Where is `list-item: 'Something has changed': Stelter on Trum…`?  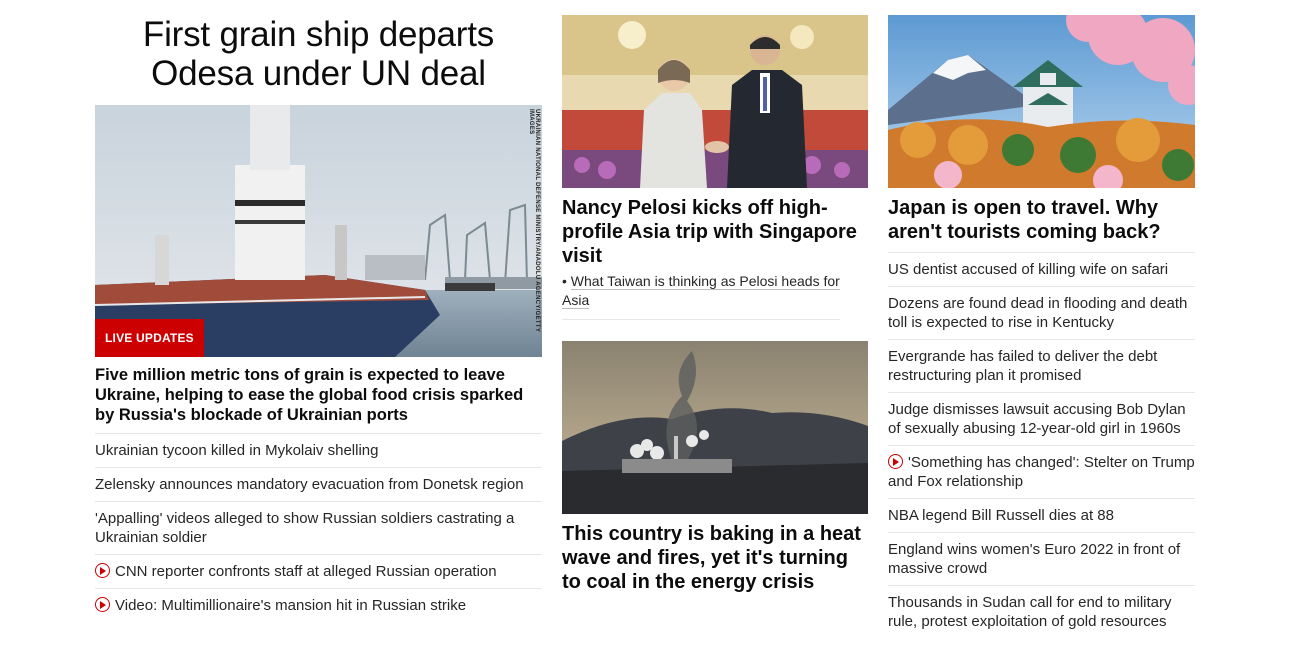 list-item: 'Something has changed': Stelter on Trum… is located at coordinates (1041, 472).